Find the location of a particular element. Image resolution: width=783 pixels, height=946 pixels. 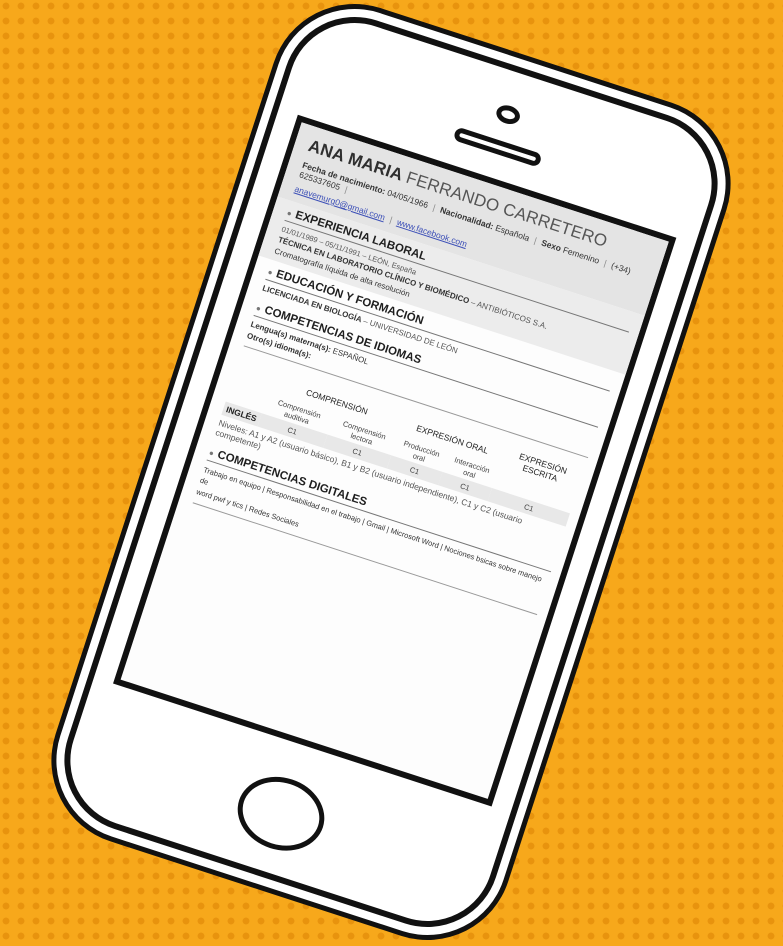

front-camera-icon is located at coordinates (508, 114).